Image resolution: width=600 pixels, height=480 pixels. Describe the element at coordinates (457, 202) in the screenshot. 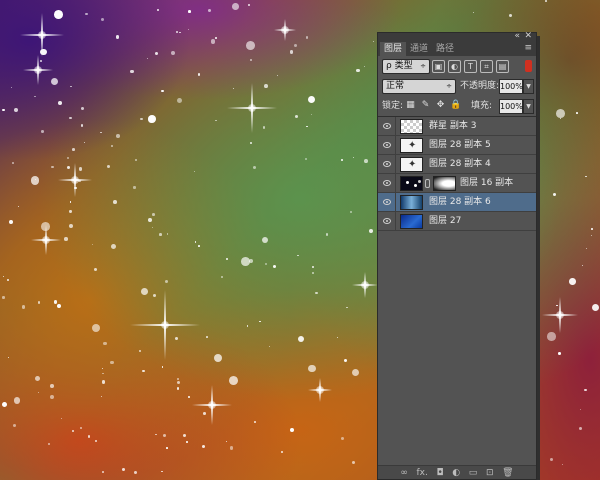

I see `layer-row-selected: 图层 28 副本 6` at that location.